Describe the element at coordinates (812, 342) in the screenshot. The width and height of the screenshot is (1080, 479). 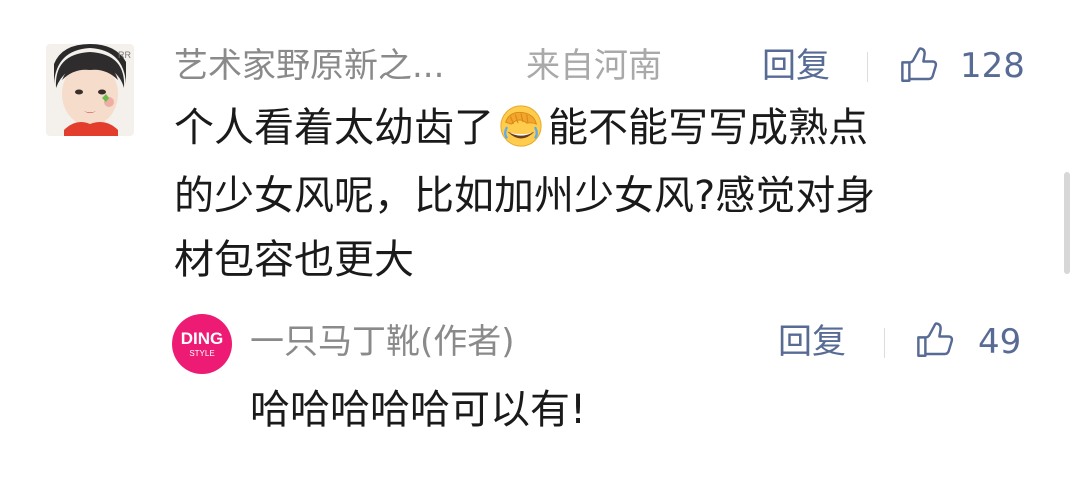
I see `reply-reply-button: 回复` at that location.